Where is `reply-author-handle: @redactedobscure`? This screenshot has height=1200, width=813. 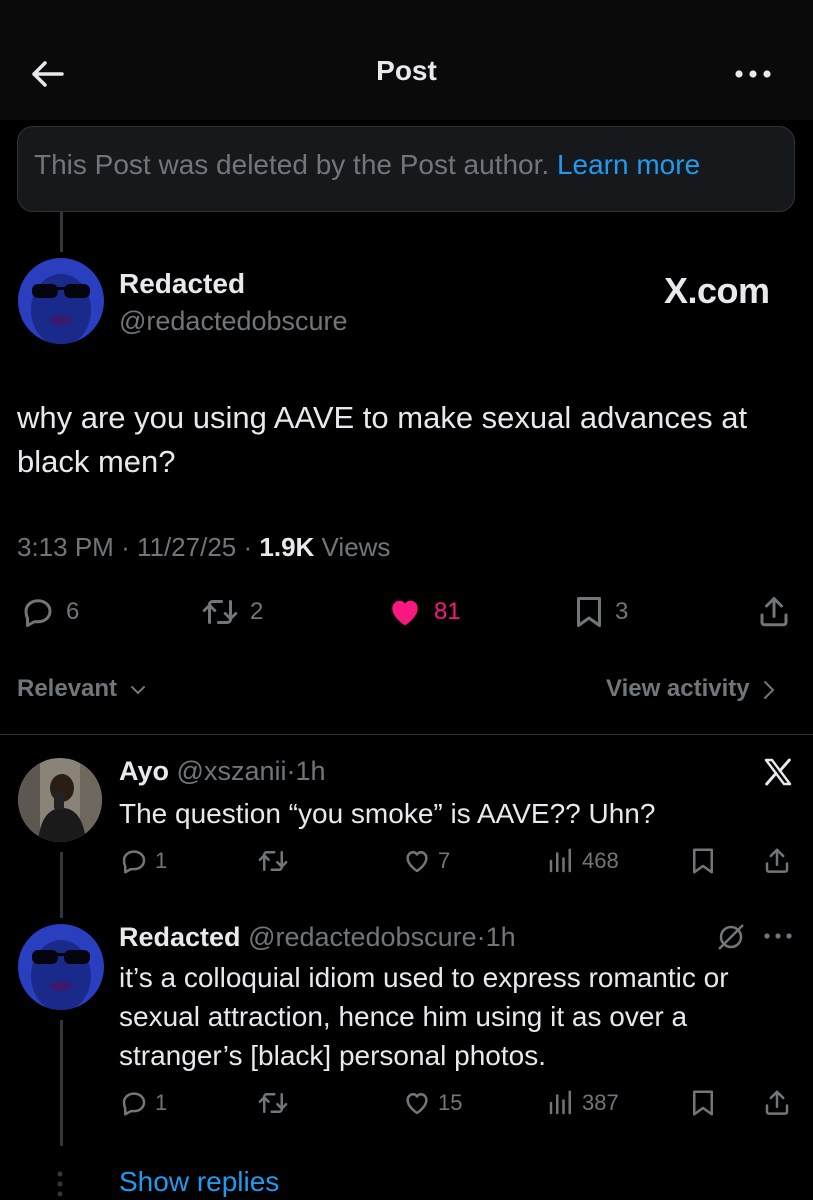 reply-author-handle: @redactedobscure is located at coordinates (362, 937).